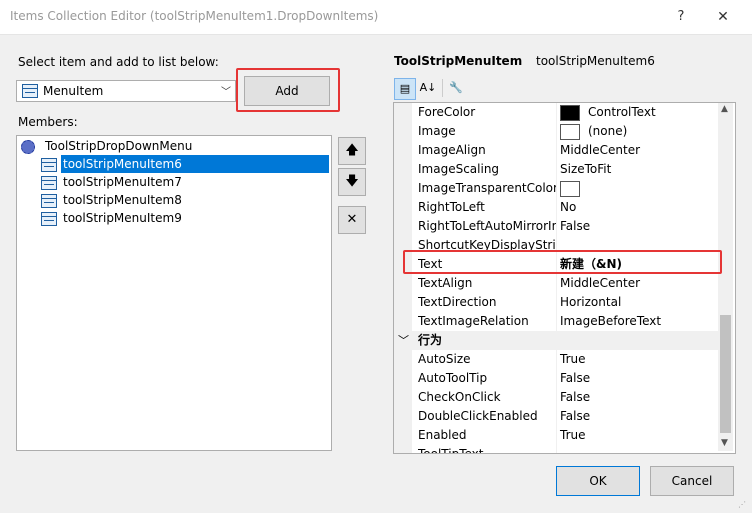 The image size is (752, 513). Describe the element at coordinates (195, 200) in the screenshot. I see `tree-item-2: toolStripMenuItem8` at that location.